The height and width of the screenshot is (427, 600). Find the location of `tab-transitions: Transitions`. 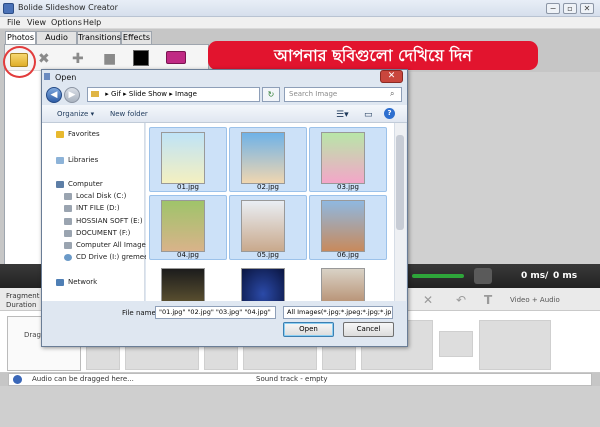

tab-transitions: Transitions is located at coordinates (99, 37).